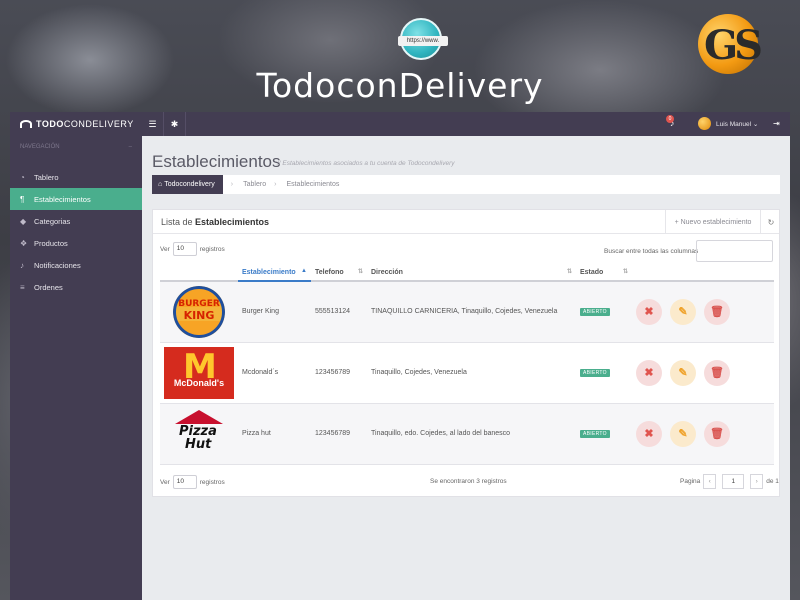  Describe the element at coordinates (710, 481) in the screenshot. I see `prev-page-button: ‹` at that location.